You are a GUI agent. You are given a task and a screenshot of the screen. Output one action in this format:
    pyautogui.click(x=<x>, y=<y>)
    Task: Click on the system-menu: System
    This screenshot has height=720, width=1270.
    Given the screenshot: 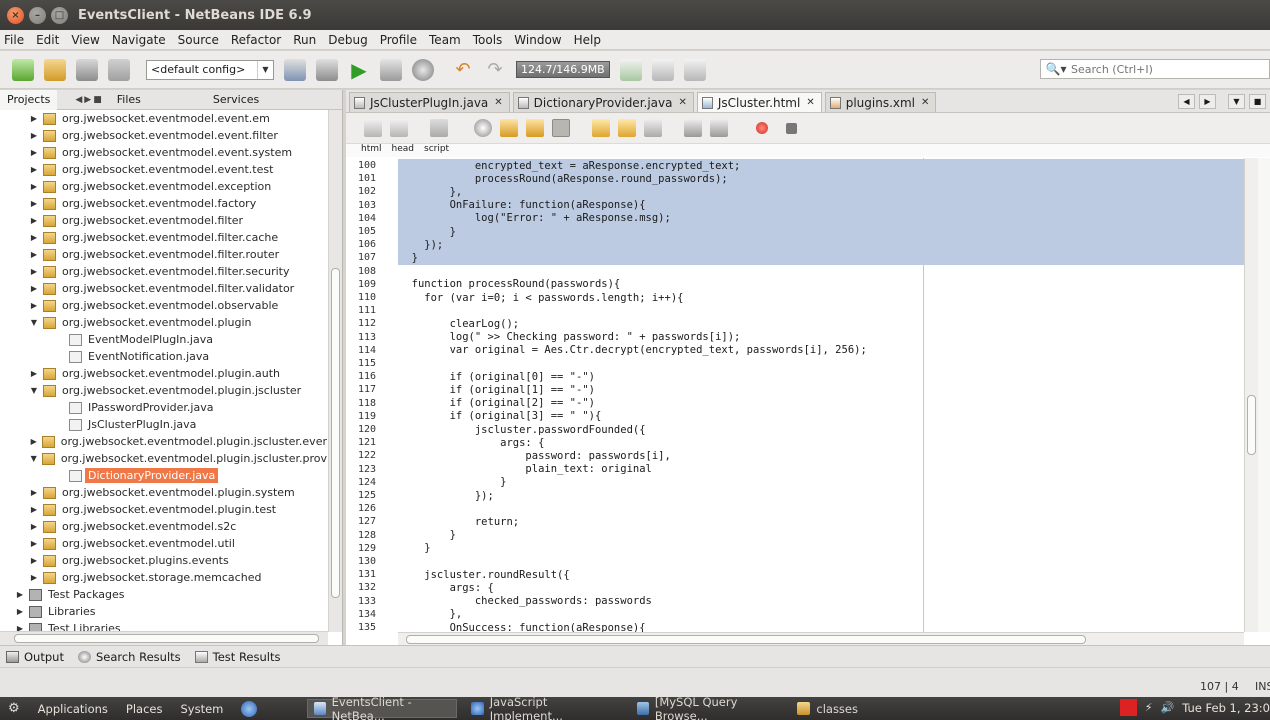 What is the action you would take?
    pyautogui.click(x=201, y=709)
    